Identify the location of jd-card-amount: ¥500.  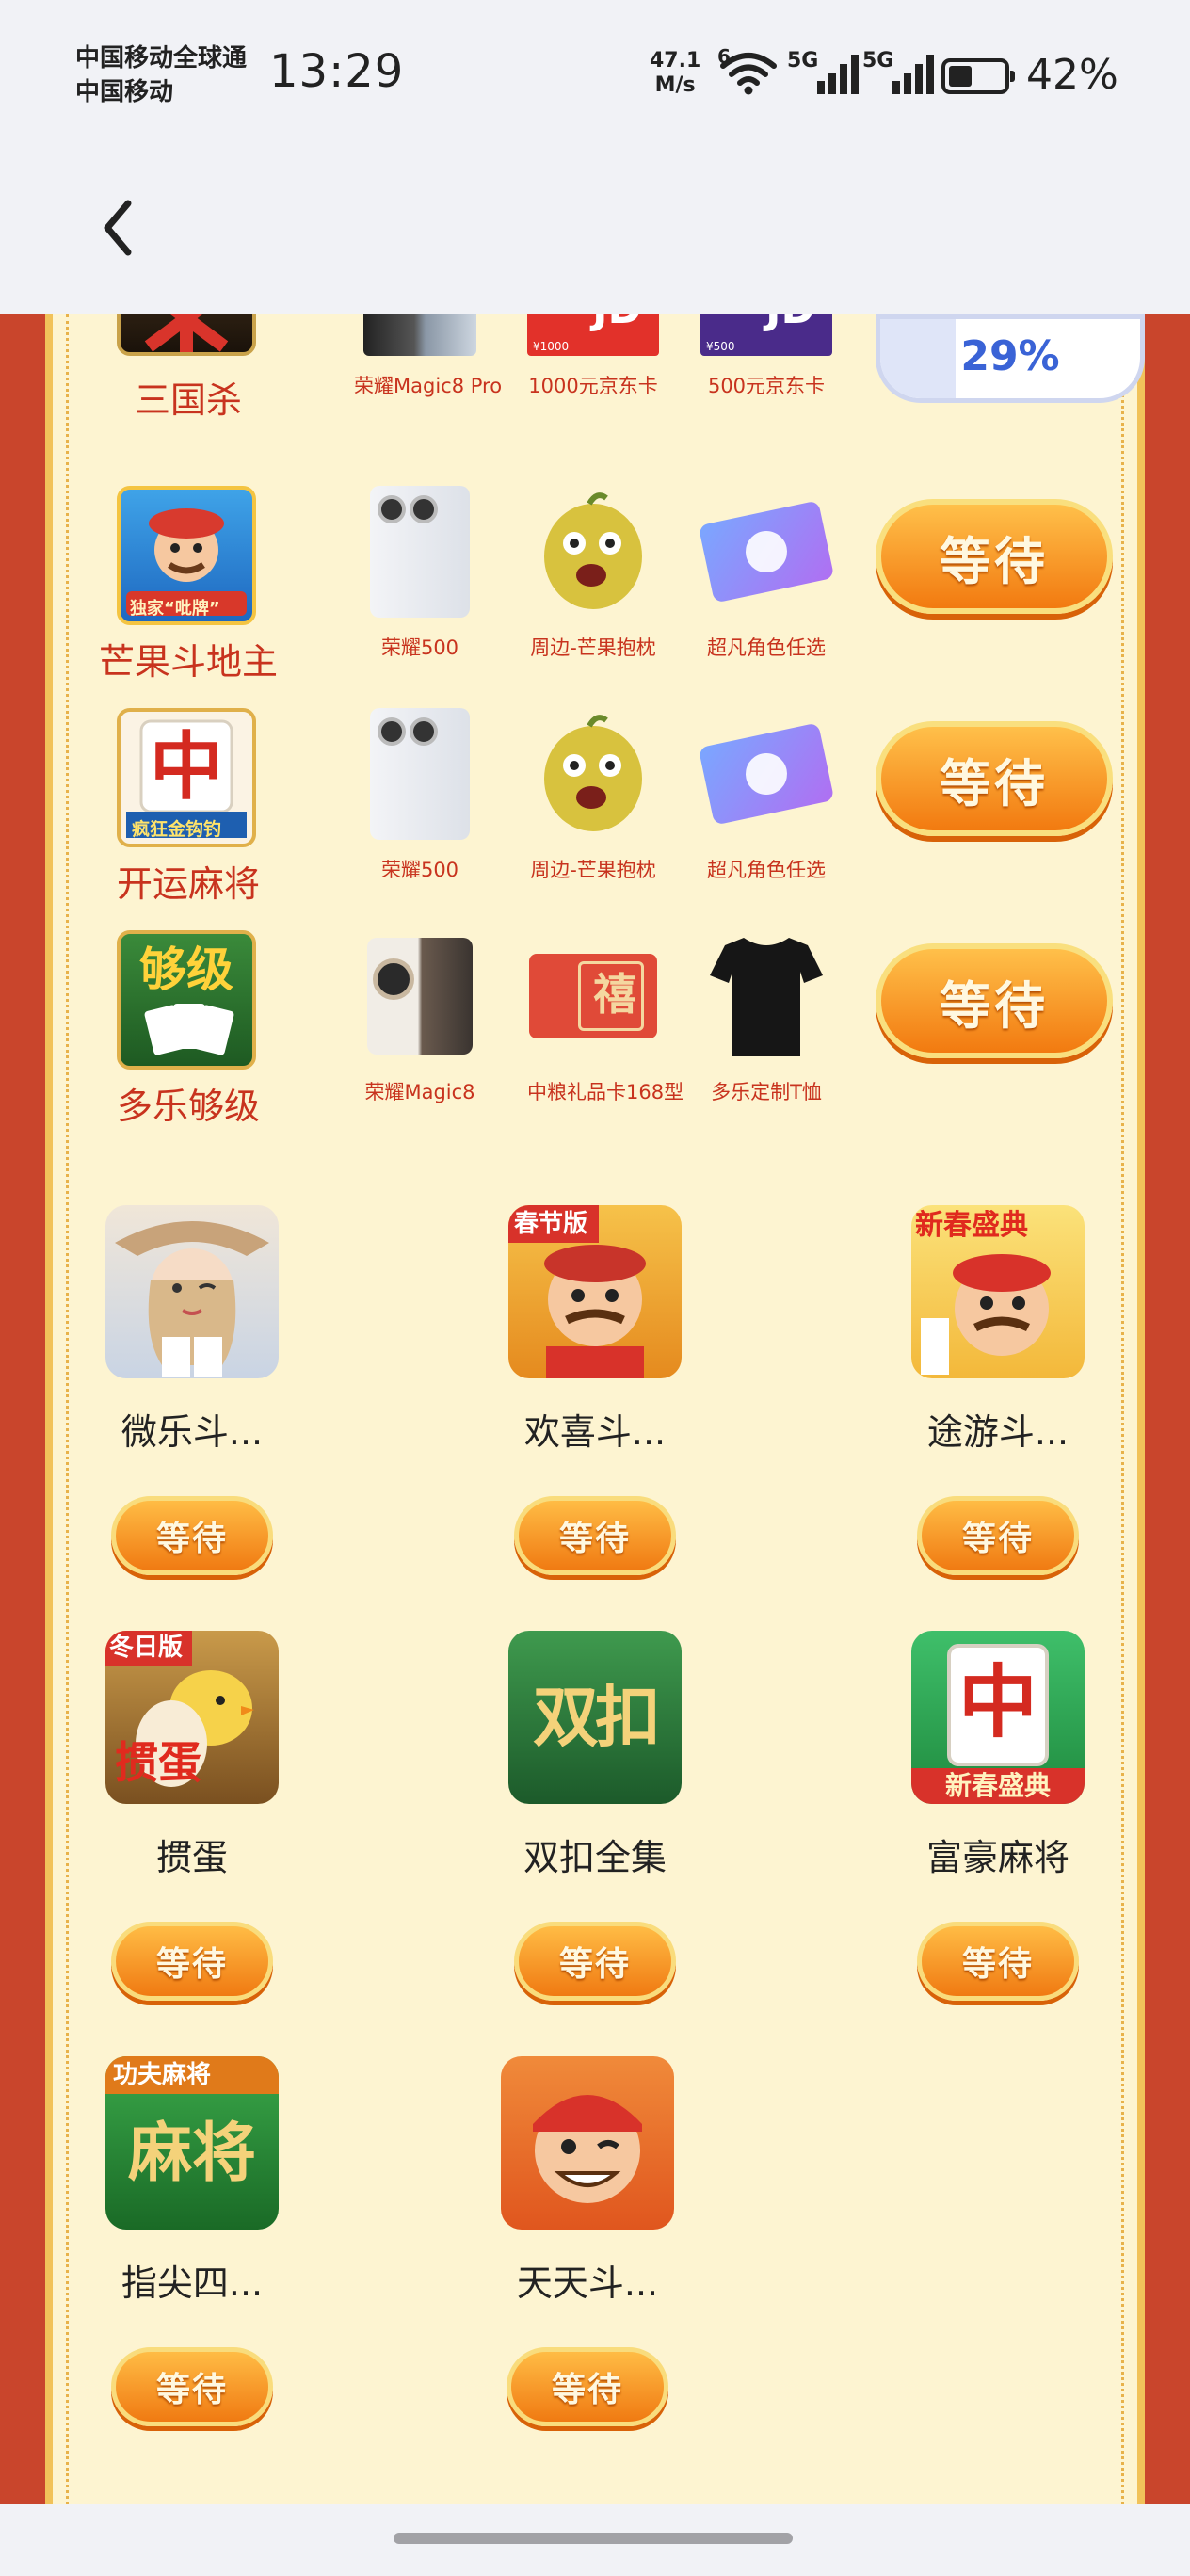
(720, 346).